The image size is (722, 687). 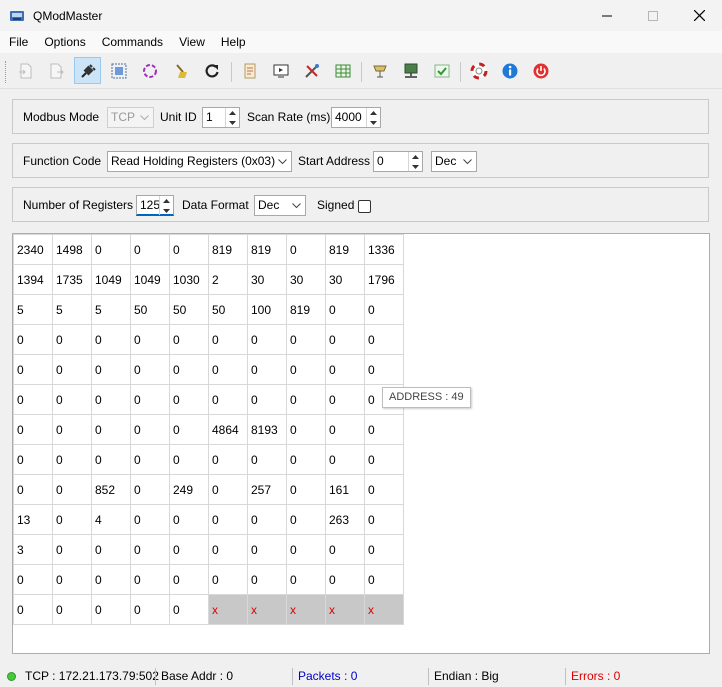 I want to click on register-cell: 100, so click(x=267, y=309).